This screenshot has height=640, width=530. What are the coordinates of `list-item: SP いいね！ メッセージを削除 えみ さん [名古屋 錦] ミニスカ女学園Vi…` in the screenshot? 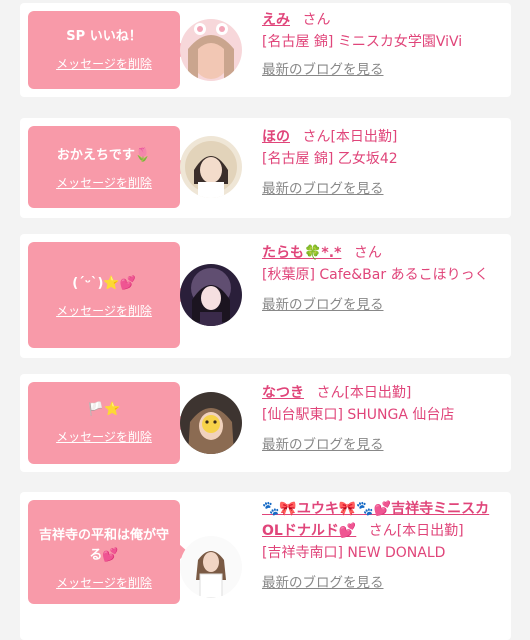 It's located at (265, 50).